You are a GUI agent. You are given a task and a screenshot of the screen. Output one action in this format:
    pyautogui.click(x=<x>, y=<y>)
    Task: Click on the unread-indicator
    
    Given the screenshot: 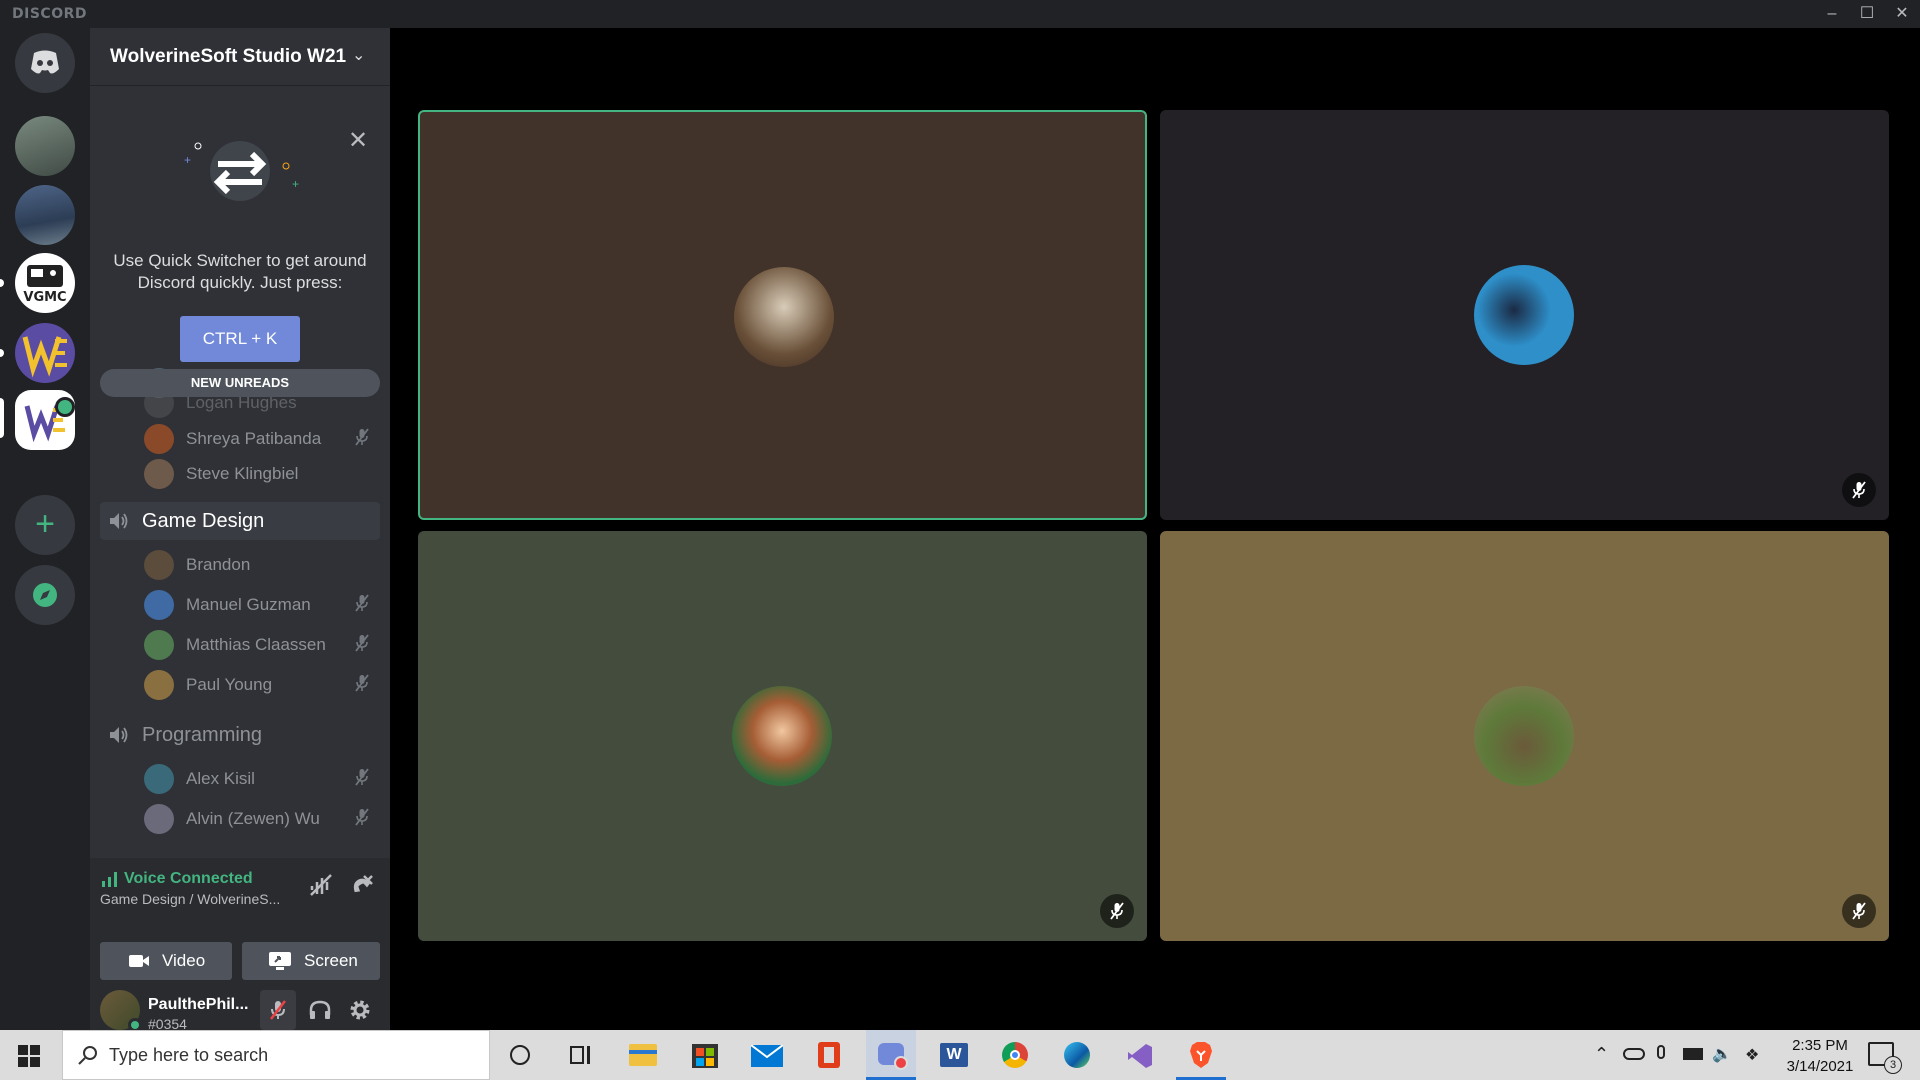 What is the action you would take?
    pyautogui.click(x=2, y=353)
    